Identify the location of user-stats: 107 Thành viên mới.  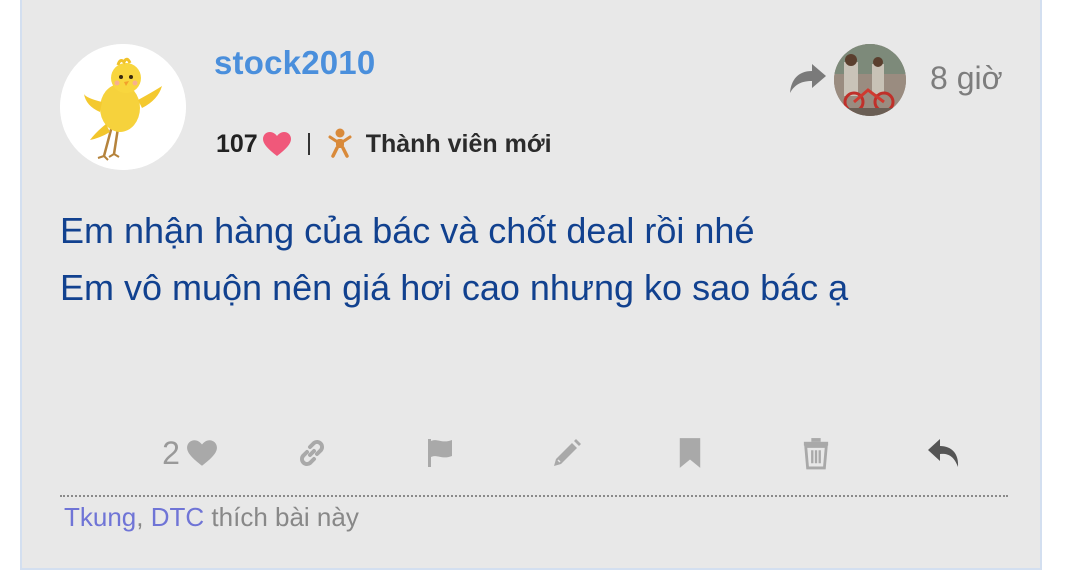
(384, 144).